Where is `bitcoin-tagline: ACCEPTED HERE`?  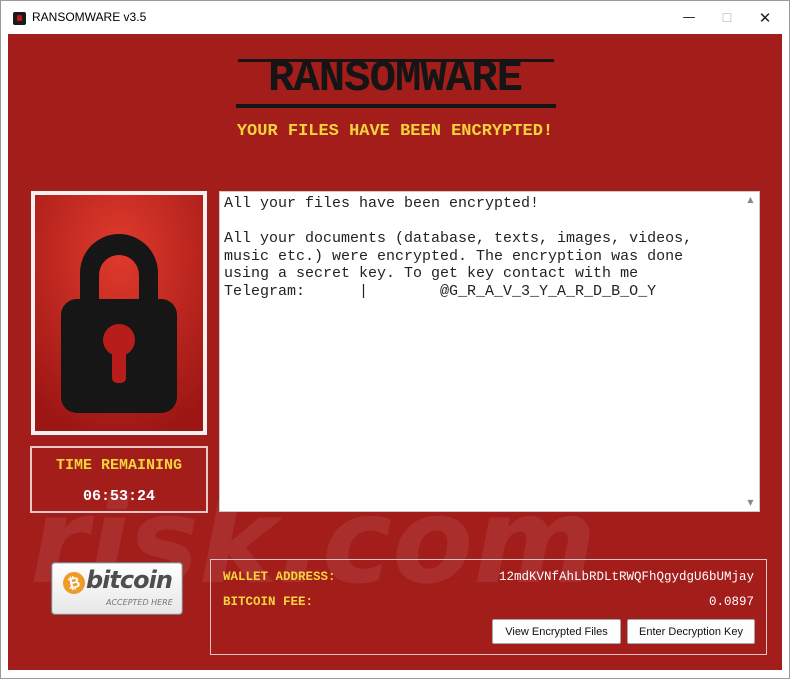 bitcoin-tagline: ACCEPTED HERE is located at coordinates (139, 602).